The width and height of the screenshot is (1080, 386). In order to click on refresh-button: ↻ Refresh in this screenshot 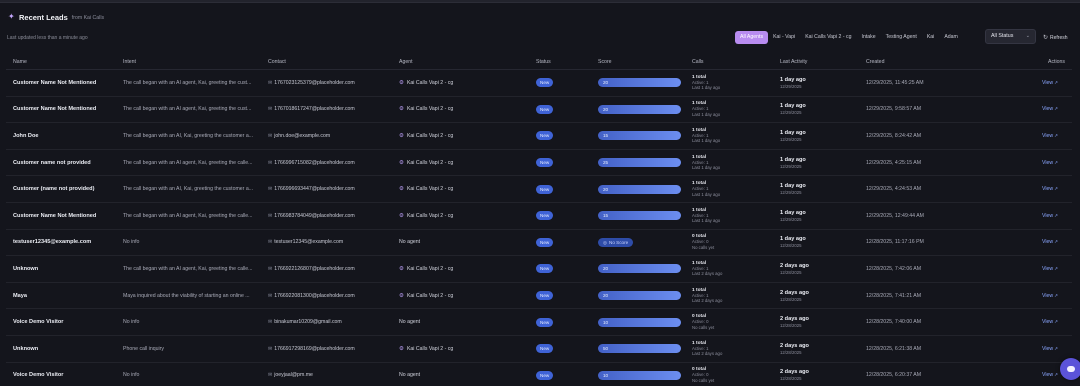, I will do `click(1055, 37)`.